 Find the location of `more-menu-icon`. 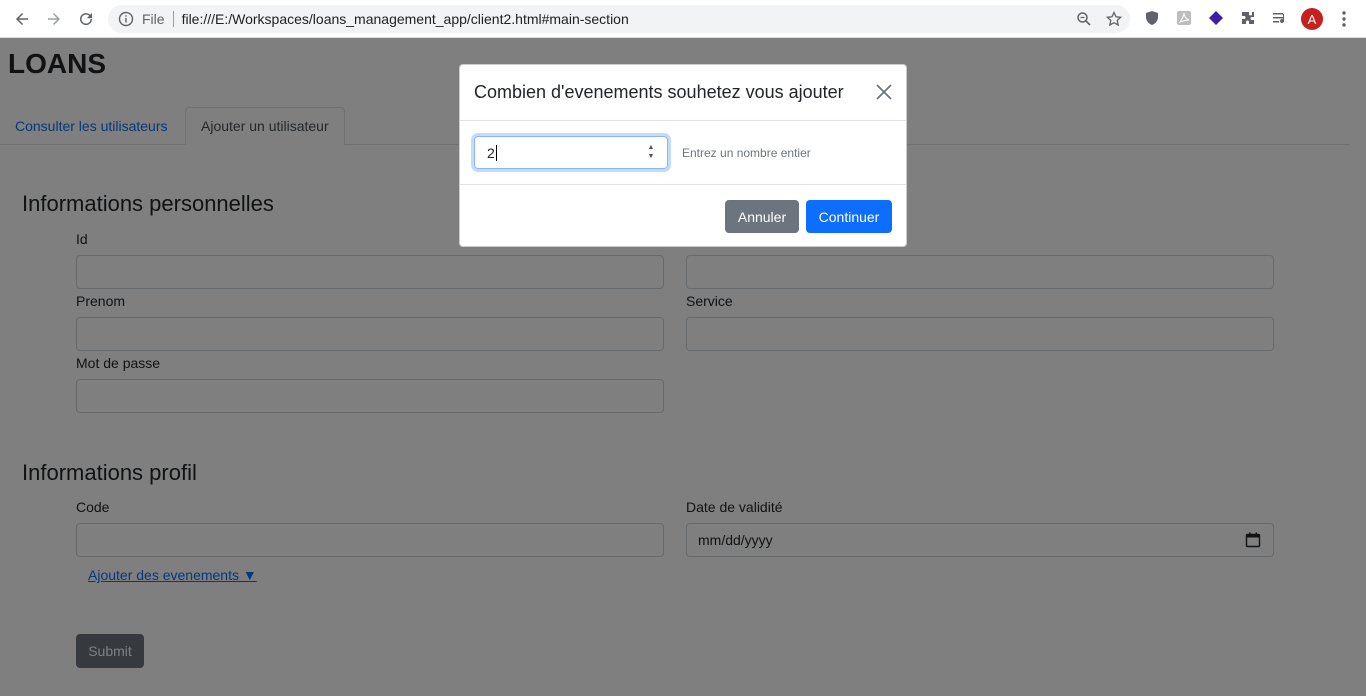

more-menu-icon is located at coordinates (1344, 19).